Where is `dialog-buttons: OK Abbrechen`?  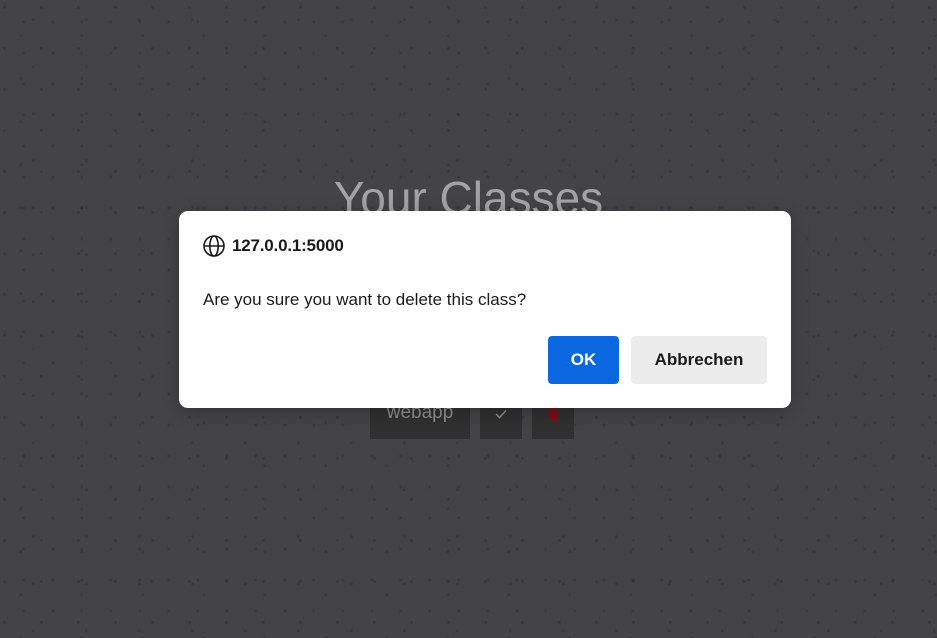
dialog-buttons: OK Abbrechen is located at coordinates (657, 360).